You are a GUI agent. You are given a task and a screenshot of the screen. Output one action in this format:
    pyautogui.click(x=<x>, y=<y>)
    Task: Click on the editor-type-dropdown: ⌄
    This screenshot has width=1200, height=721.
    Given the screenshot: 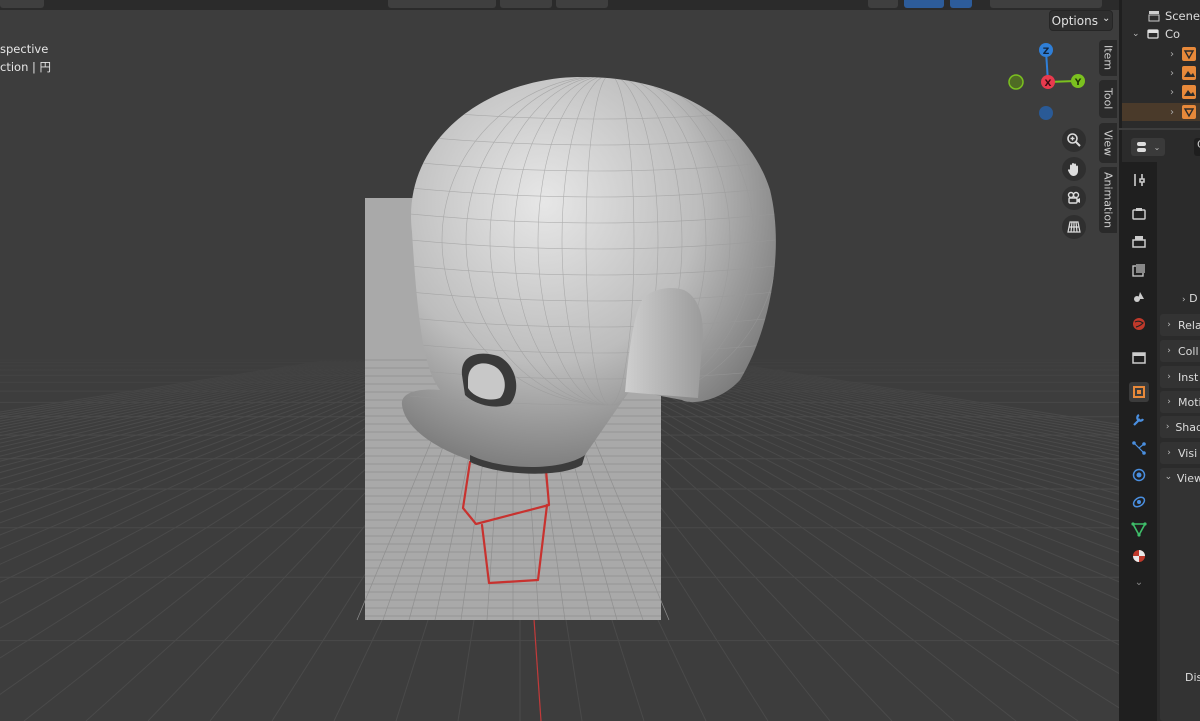 What is the action you would take?
    pyautogui.click(x=1148, y=147)
    